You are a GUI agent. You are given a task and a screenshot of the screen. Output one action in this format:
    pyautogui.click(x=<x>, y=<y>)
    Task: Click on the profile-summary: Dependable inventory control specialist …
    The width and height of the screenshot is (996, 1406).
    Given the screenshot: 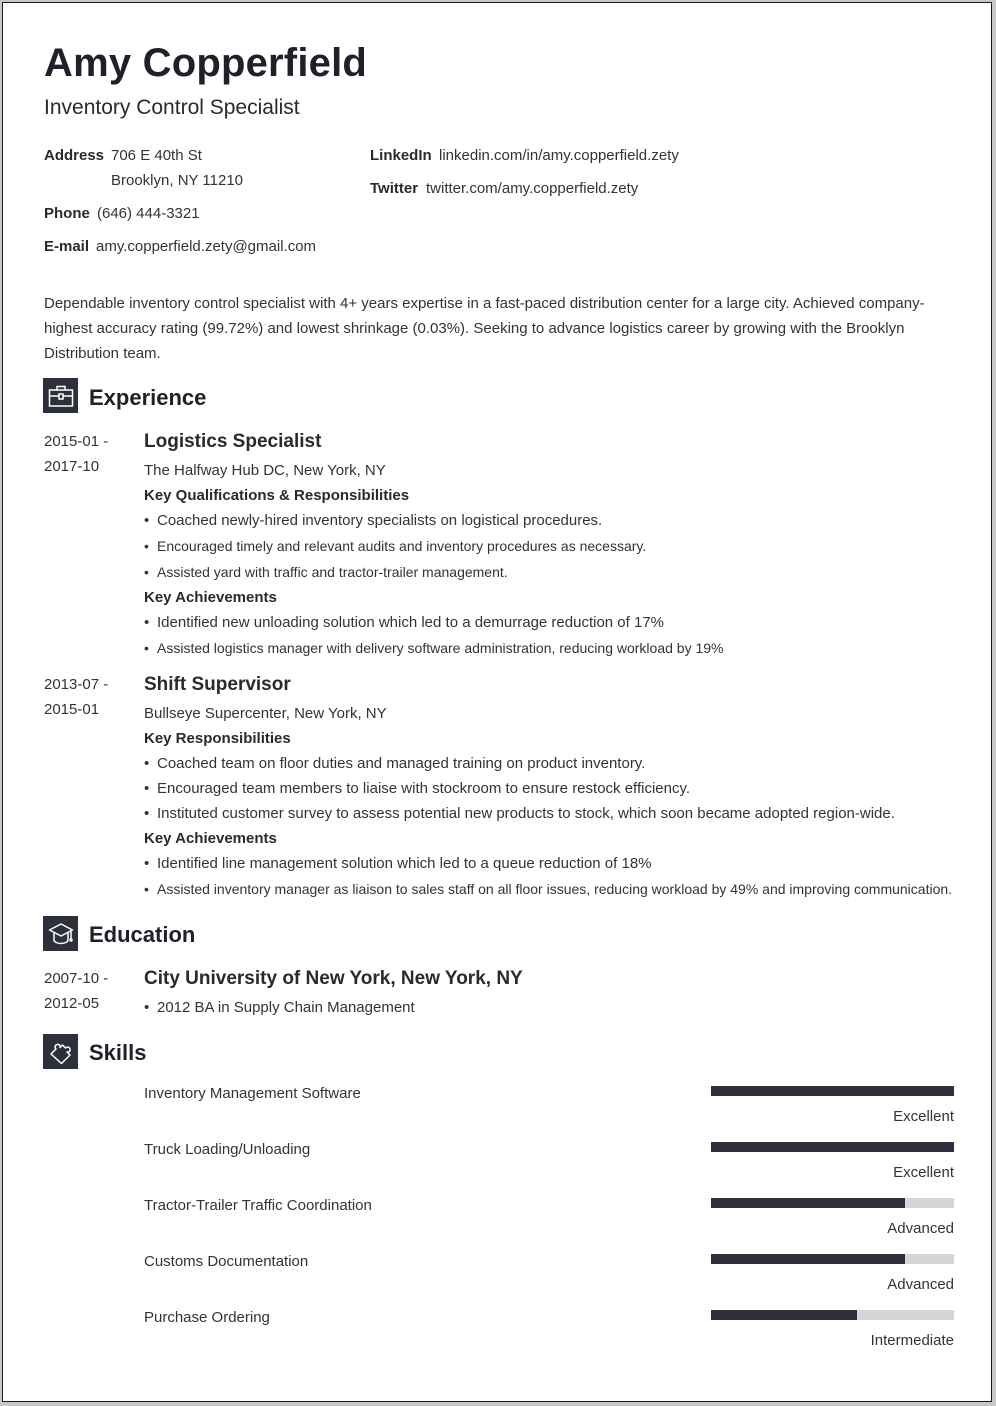 What is the action you would take?
    pyautogui.click(x=484, y=328)
    